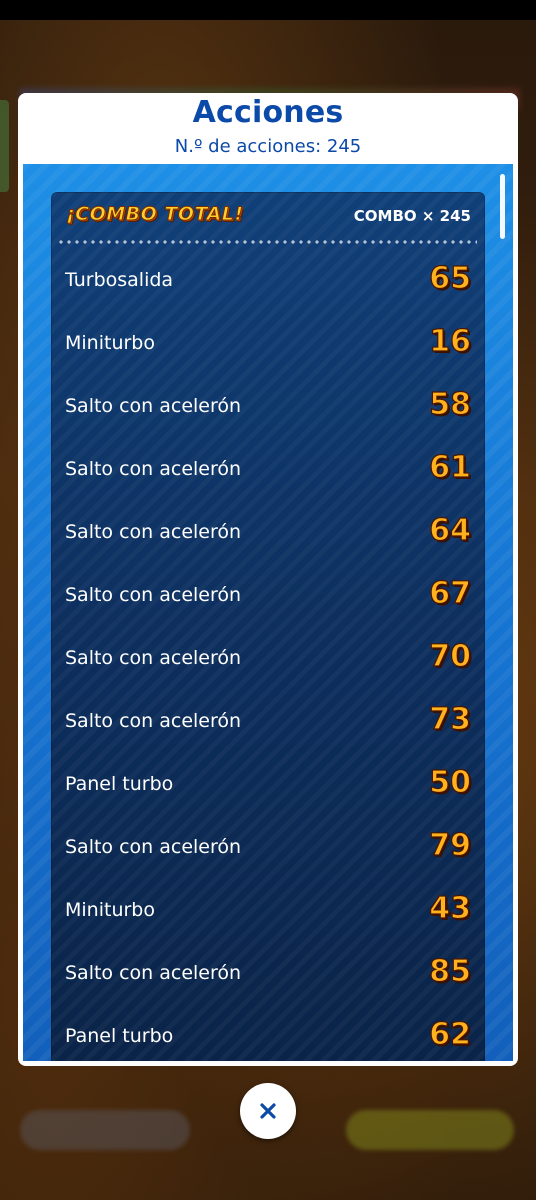 This screenshot has height=1200, width=536. Describe the element at coordinates (4, 146) in the screenshot. I see `background-side-tab` at that location.